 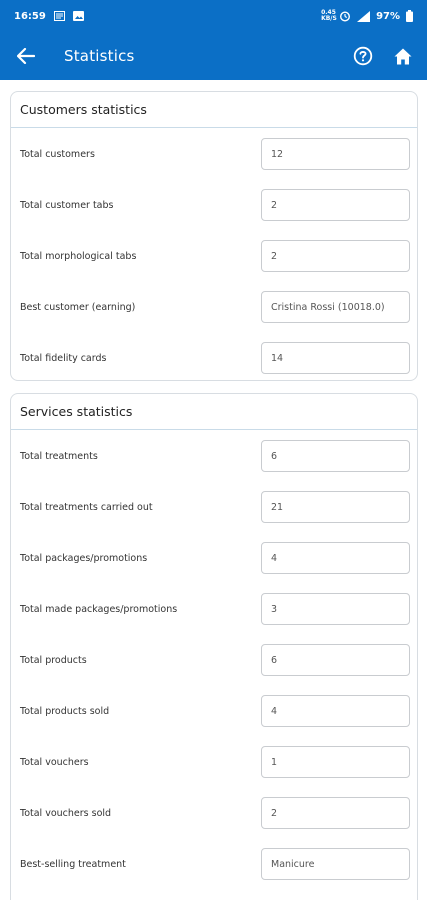 I want to click on home-icon, so click(x=403, y=56).